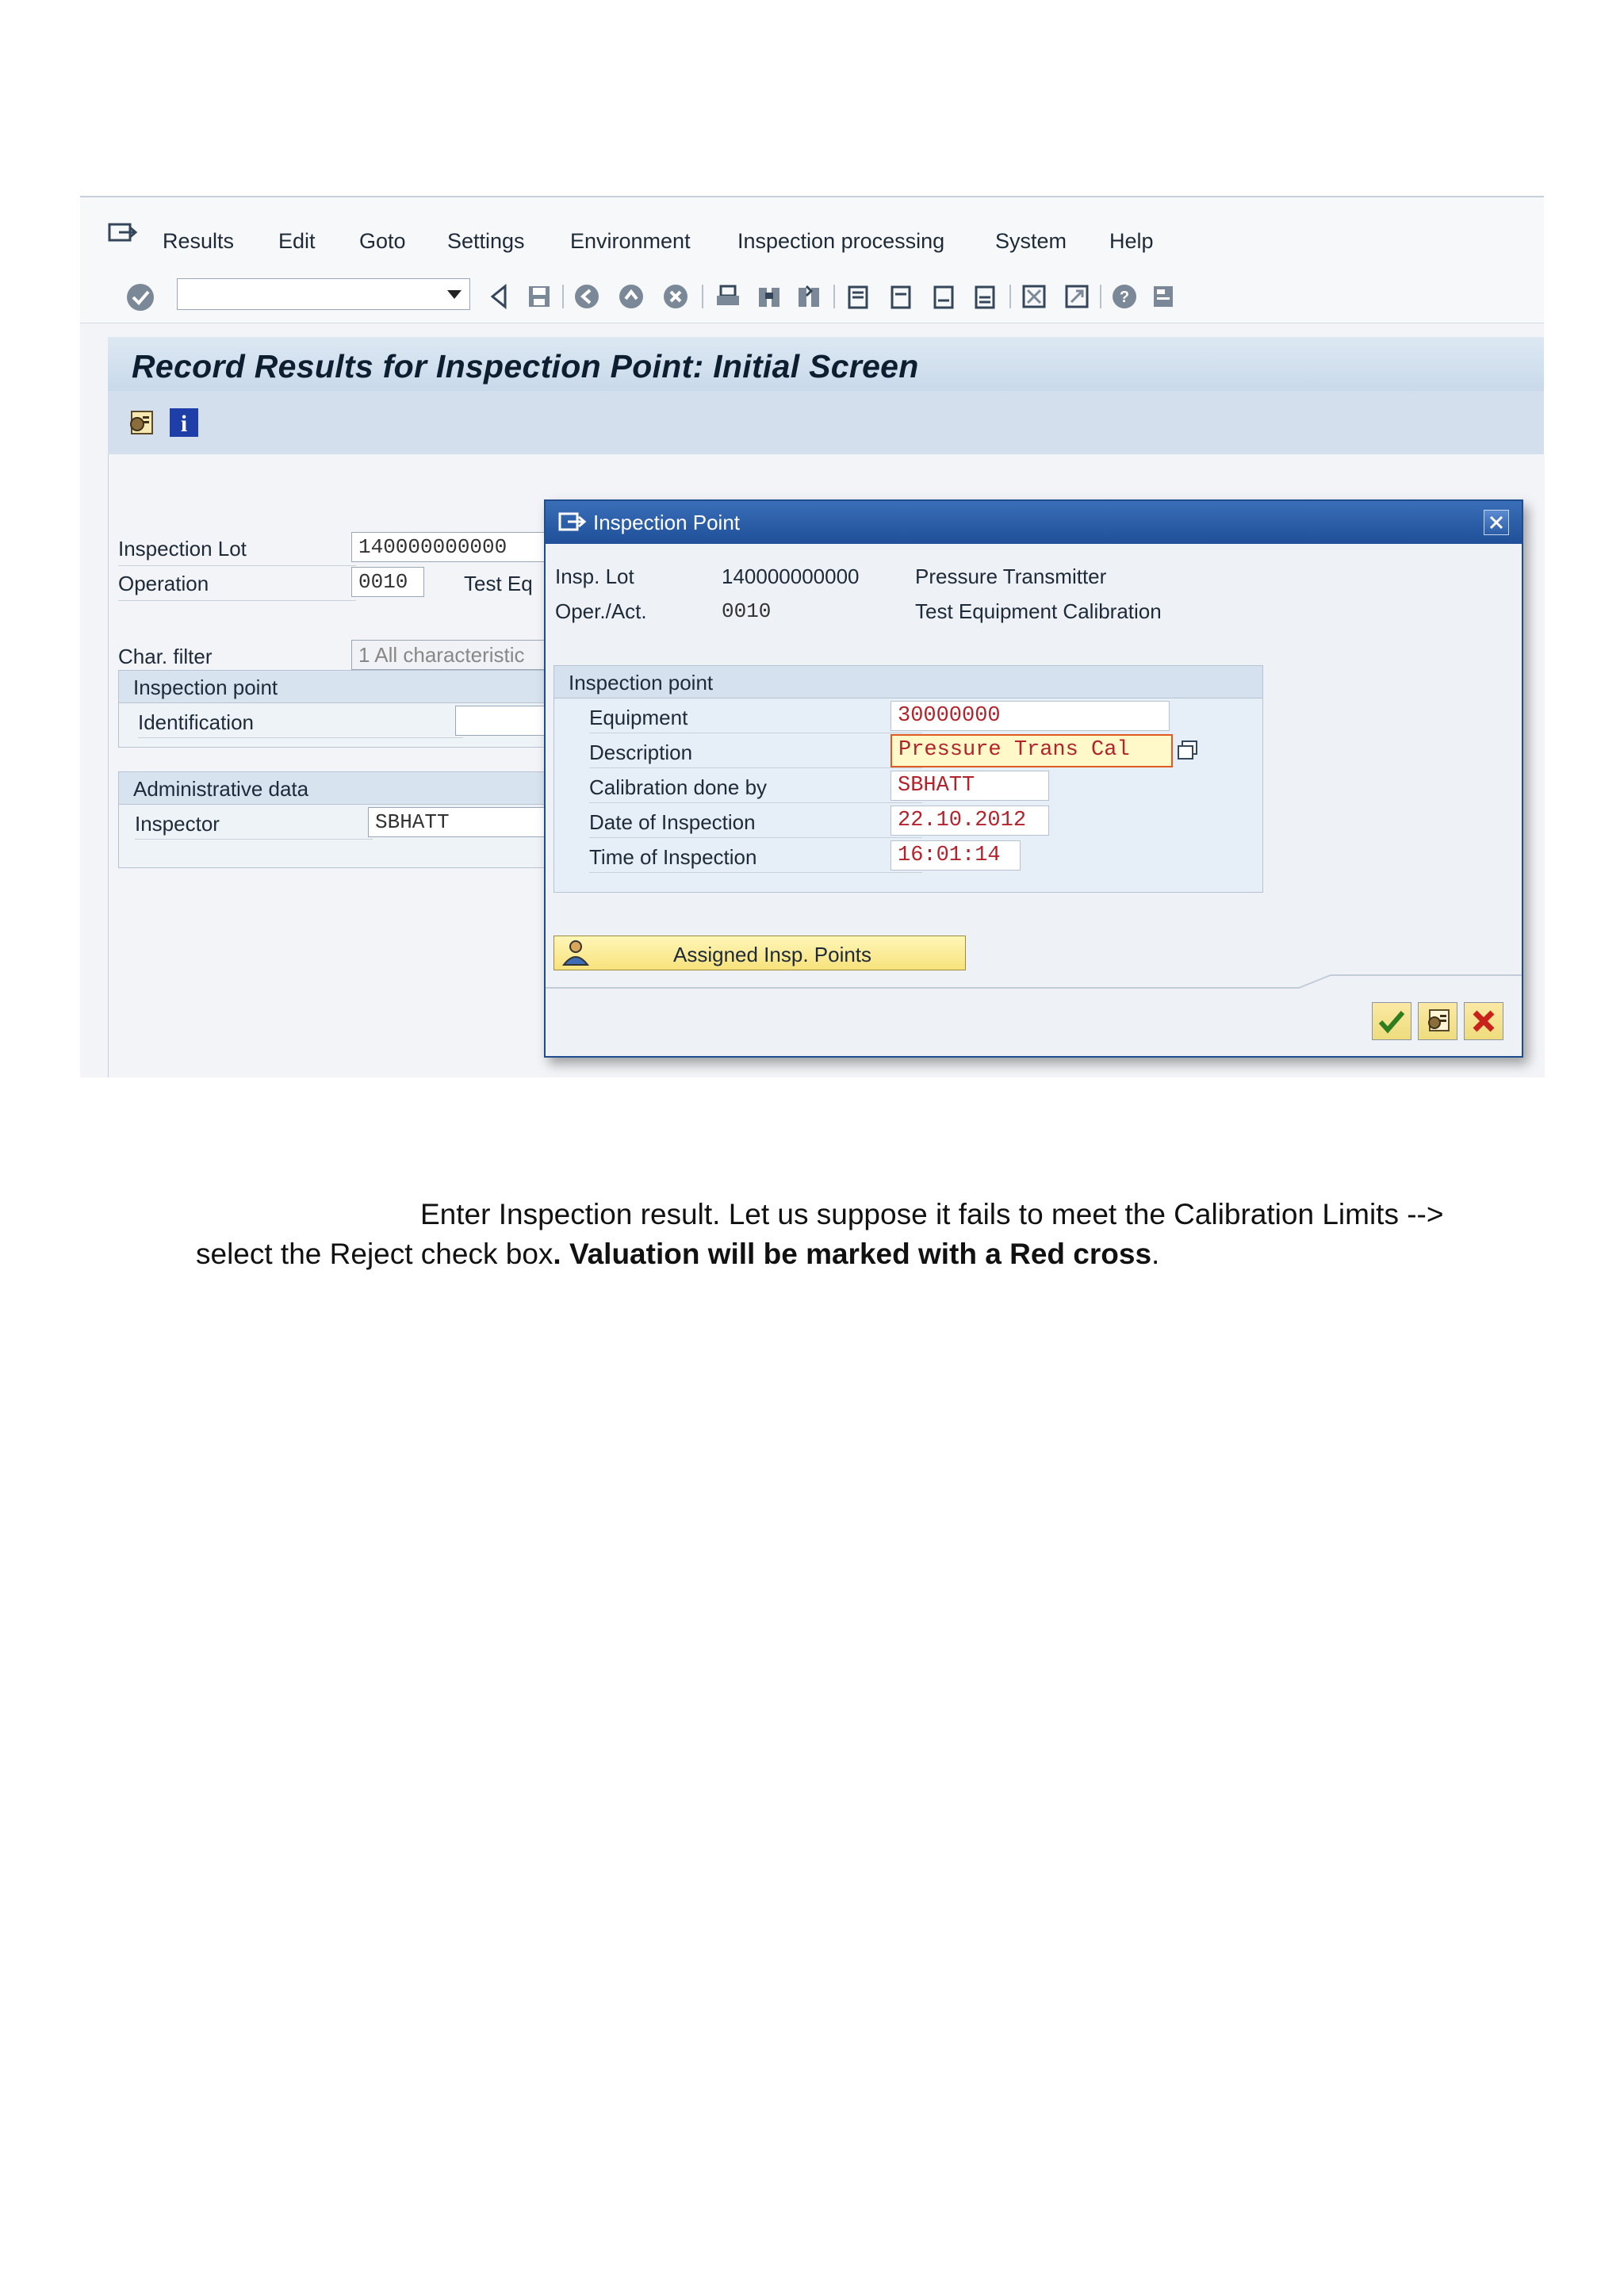 This screenshot has height=2296, width=1624. I want to click on assigned-insp-points-label: Assigned Insp. Points, so click(772, 955).